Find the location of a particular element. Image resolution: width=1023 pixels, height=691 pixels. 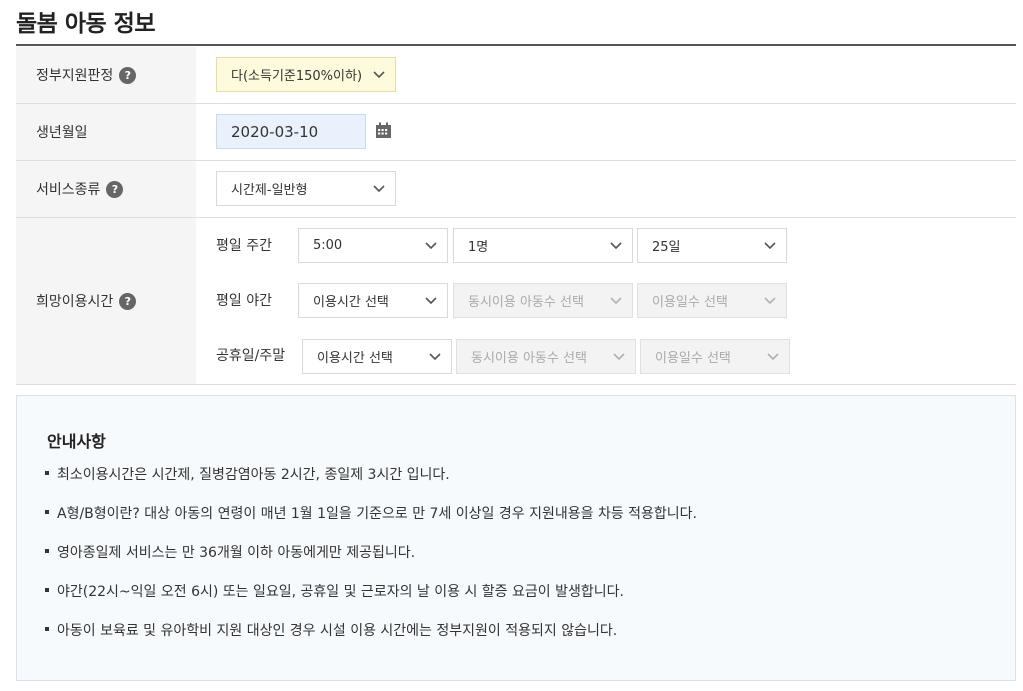

weekday-day-children-select: 1명 is located at coordinates (543, 245).